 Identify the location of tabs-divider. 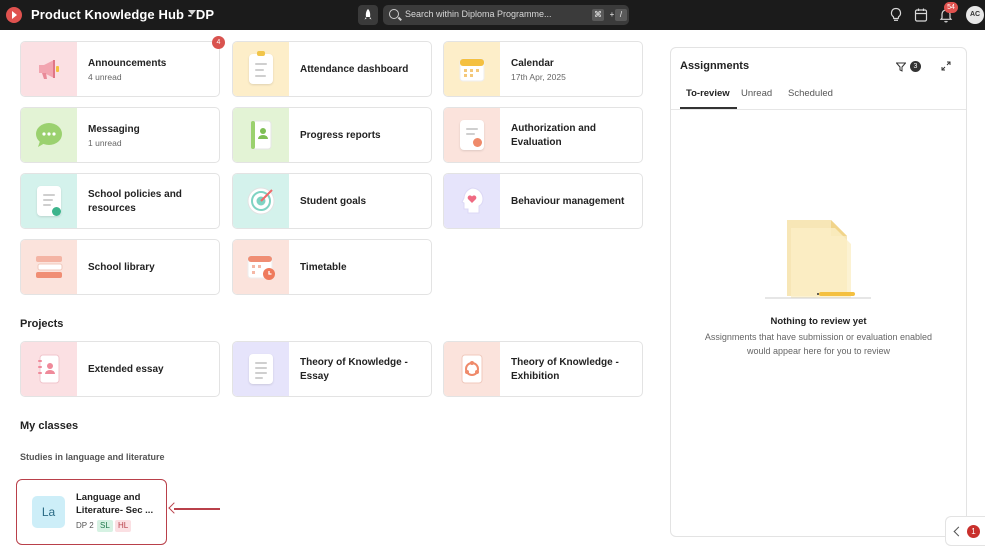
(818, 109).